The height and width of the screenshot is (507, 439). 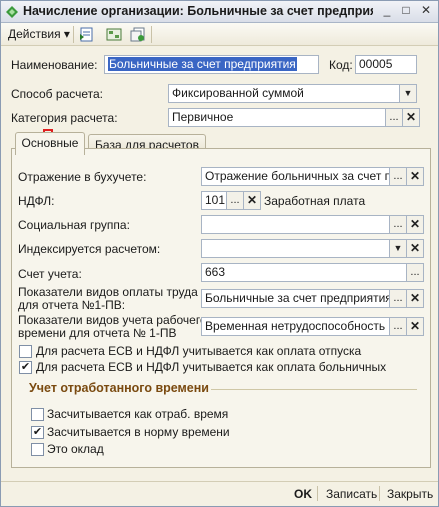 What do you see at coordinates (37, 449) in the screenshot?
I see `salary-checkbox` at bounding box center [37, 449].